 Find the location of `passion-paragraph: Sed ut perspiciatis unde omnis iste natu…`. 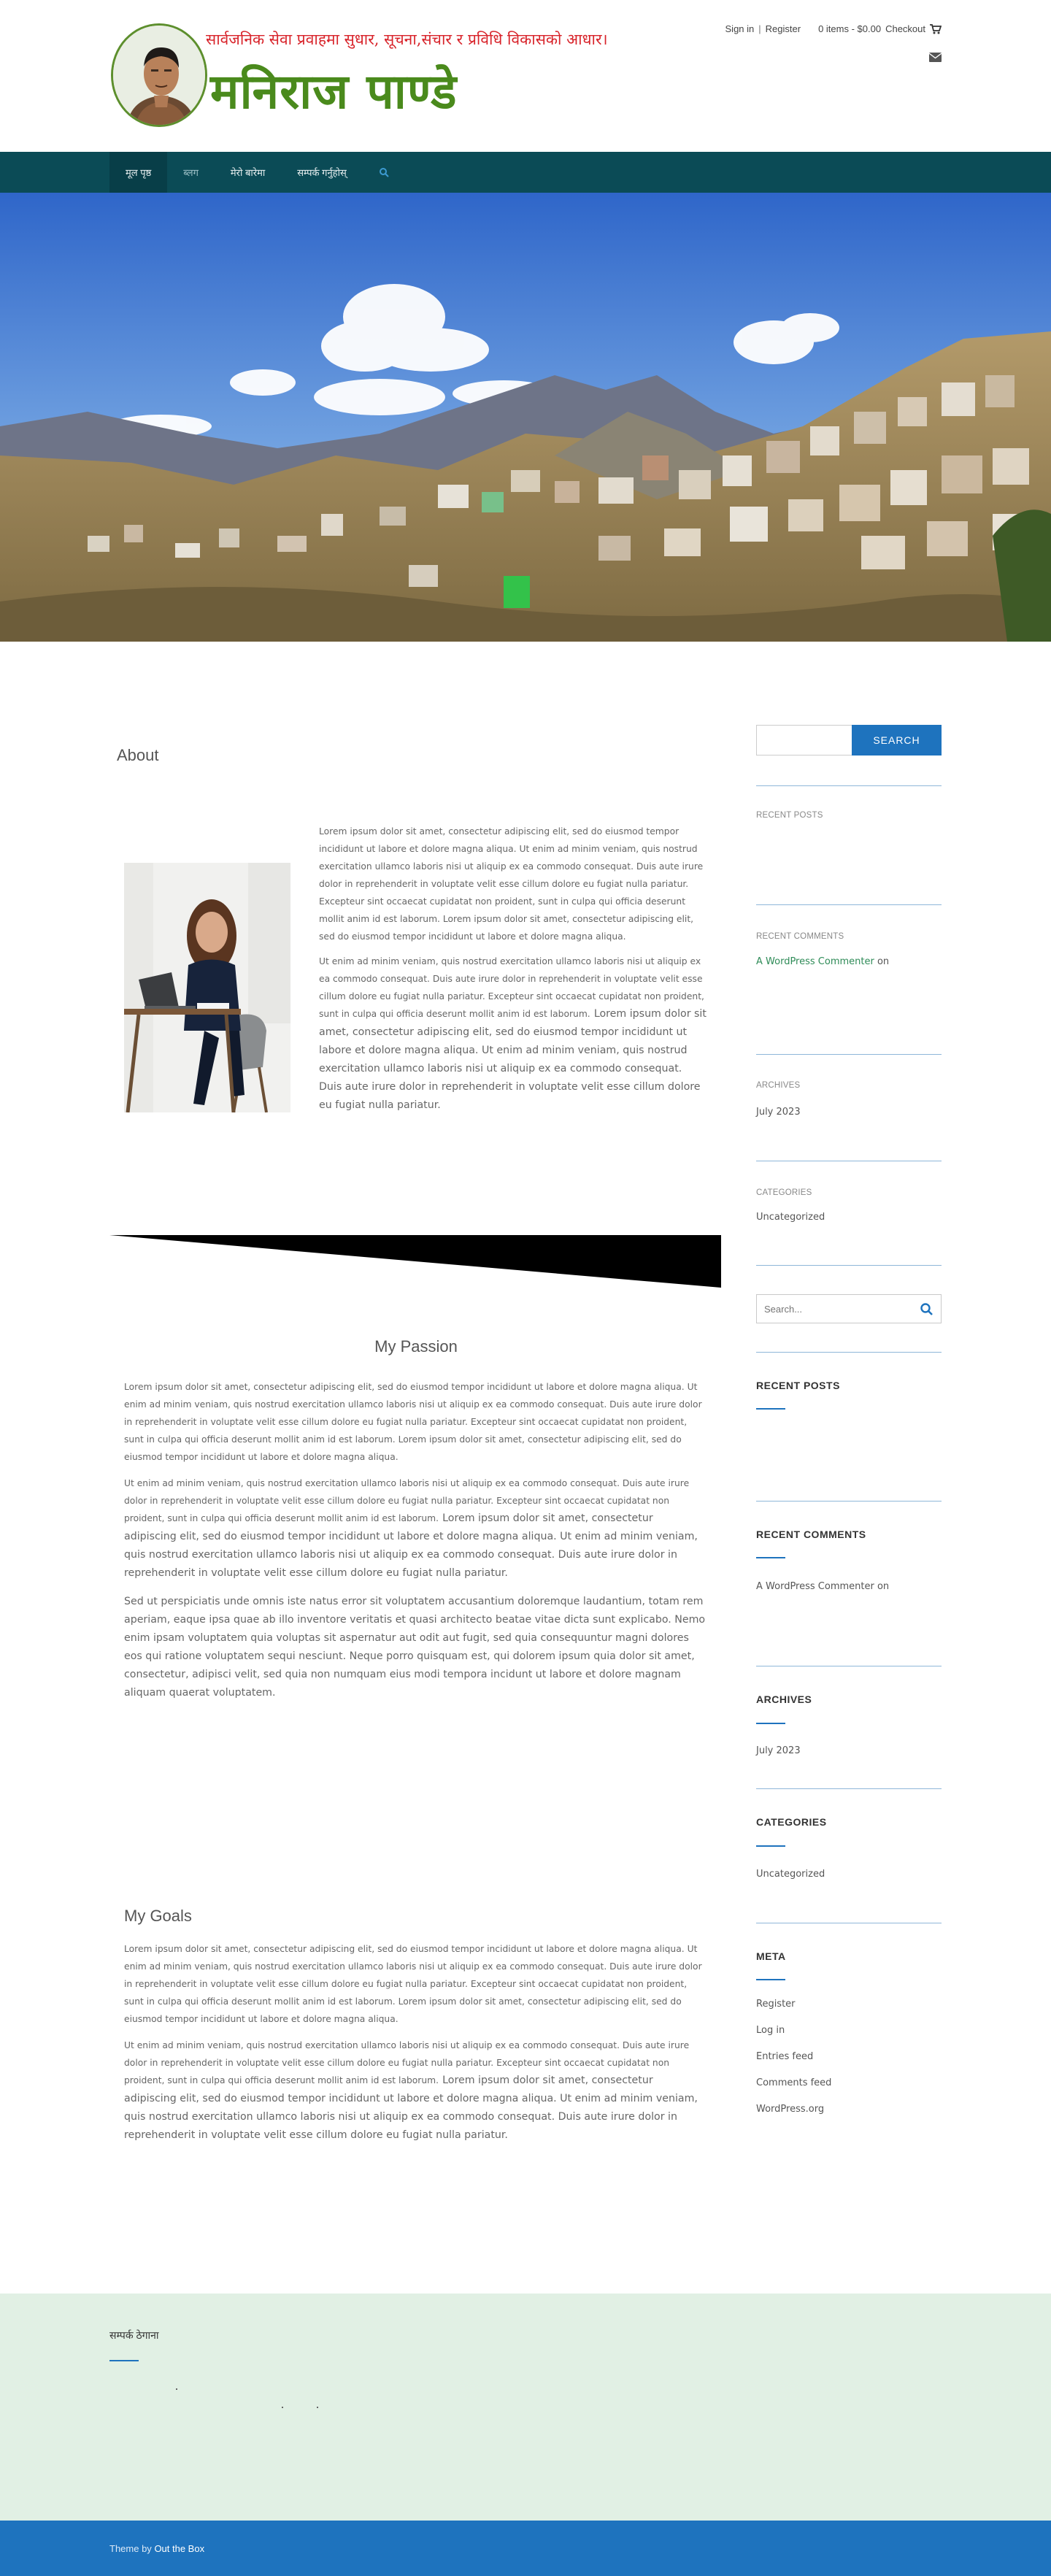

passion-paragraph: Sed ut perspiciatis unde omnis iste natu… is located at coordinates (415, 1647).